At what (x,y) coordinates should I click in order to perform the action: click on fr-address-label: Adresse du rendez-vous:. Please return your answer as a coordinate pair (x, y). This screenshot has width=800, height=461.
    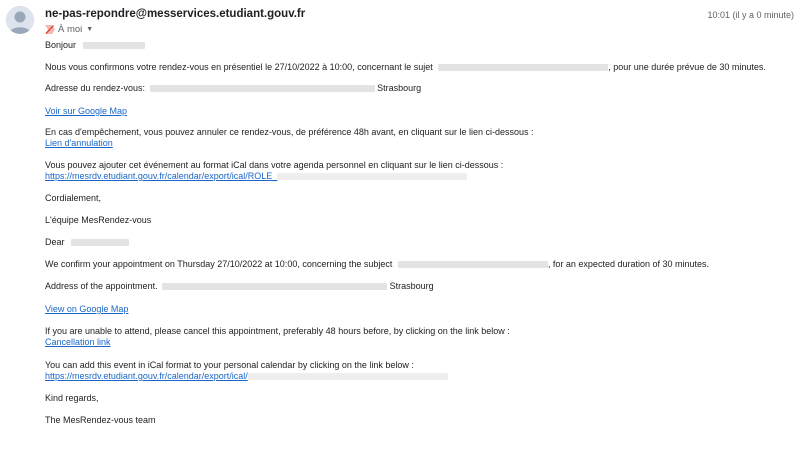
    Looking at the image, I should click on (95, 88).